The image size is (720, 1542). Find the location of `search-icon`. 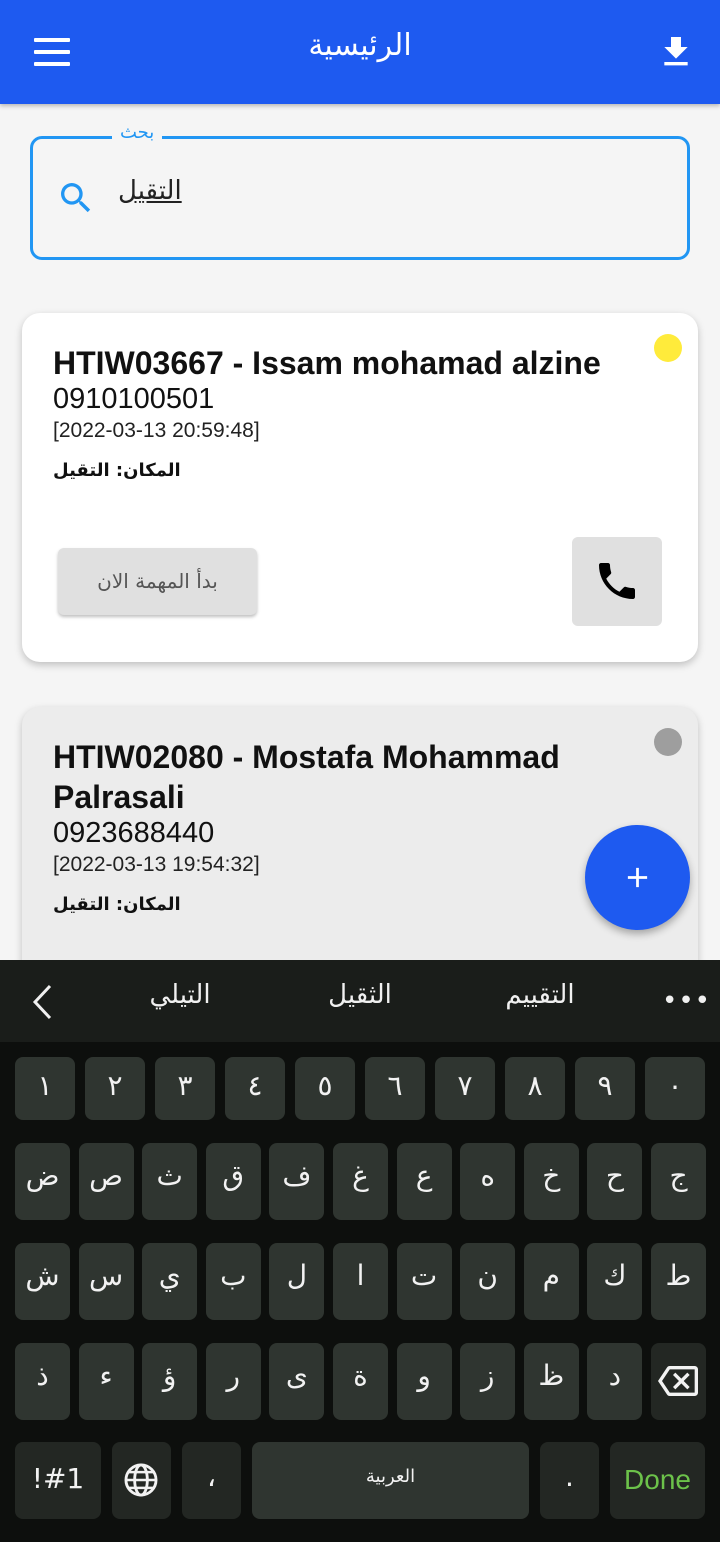

search-icon is located at coordinates (76, 198).